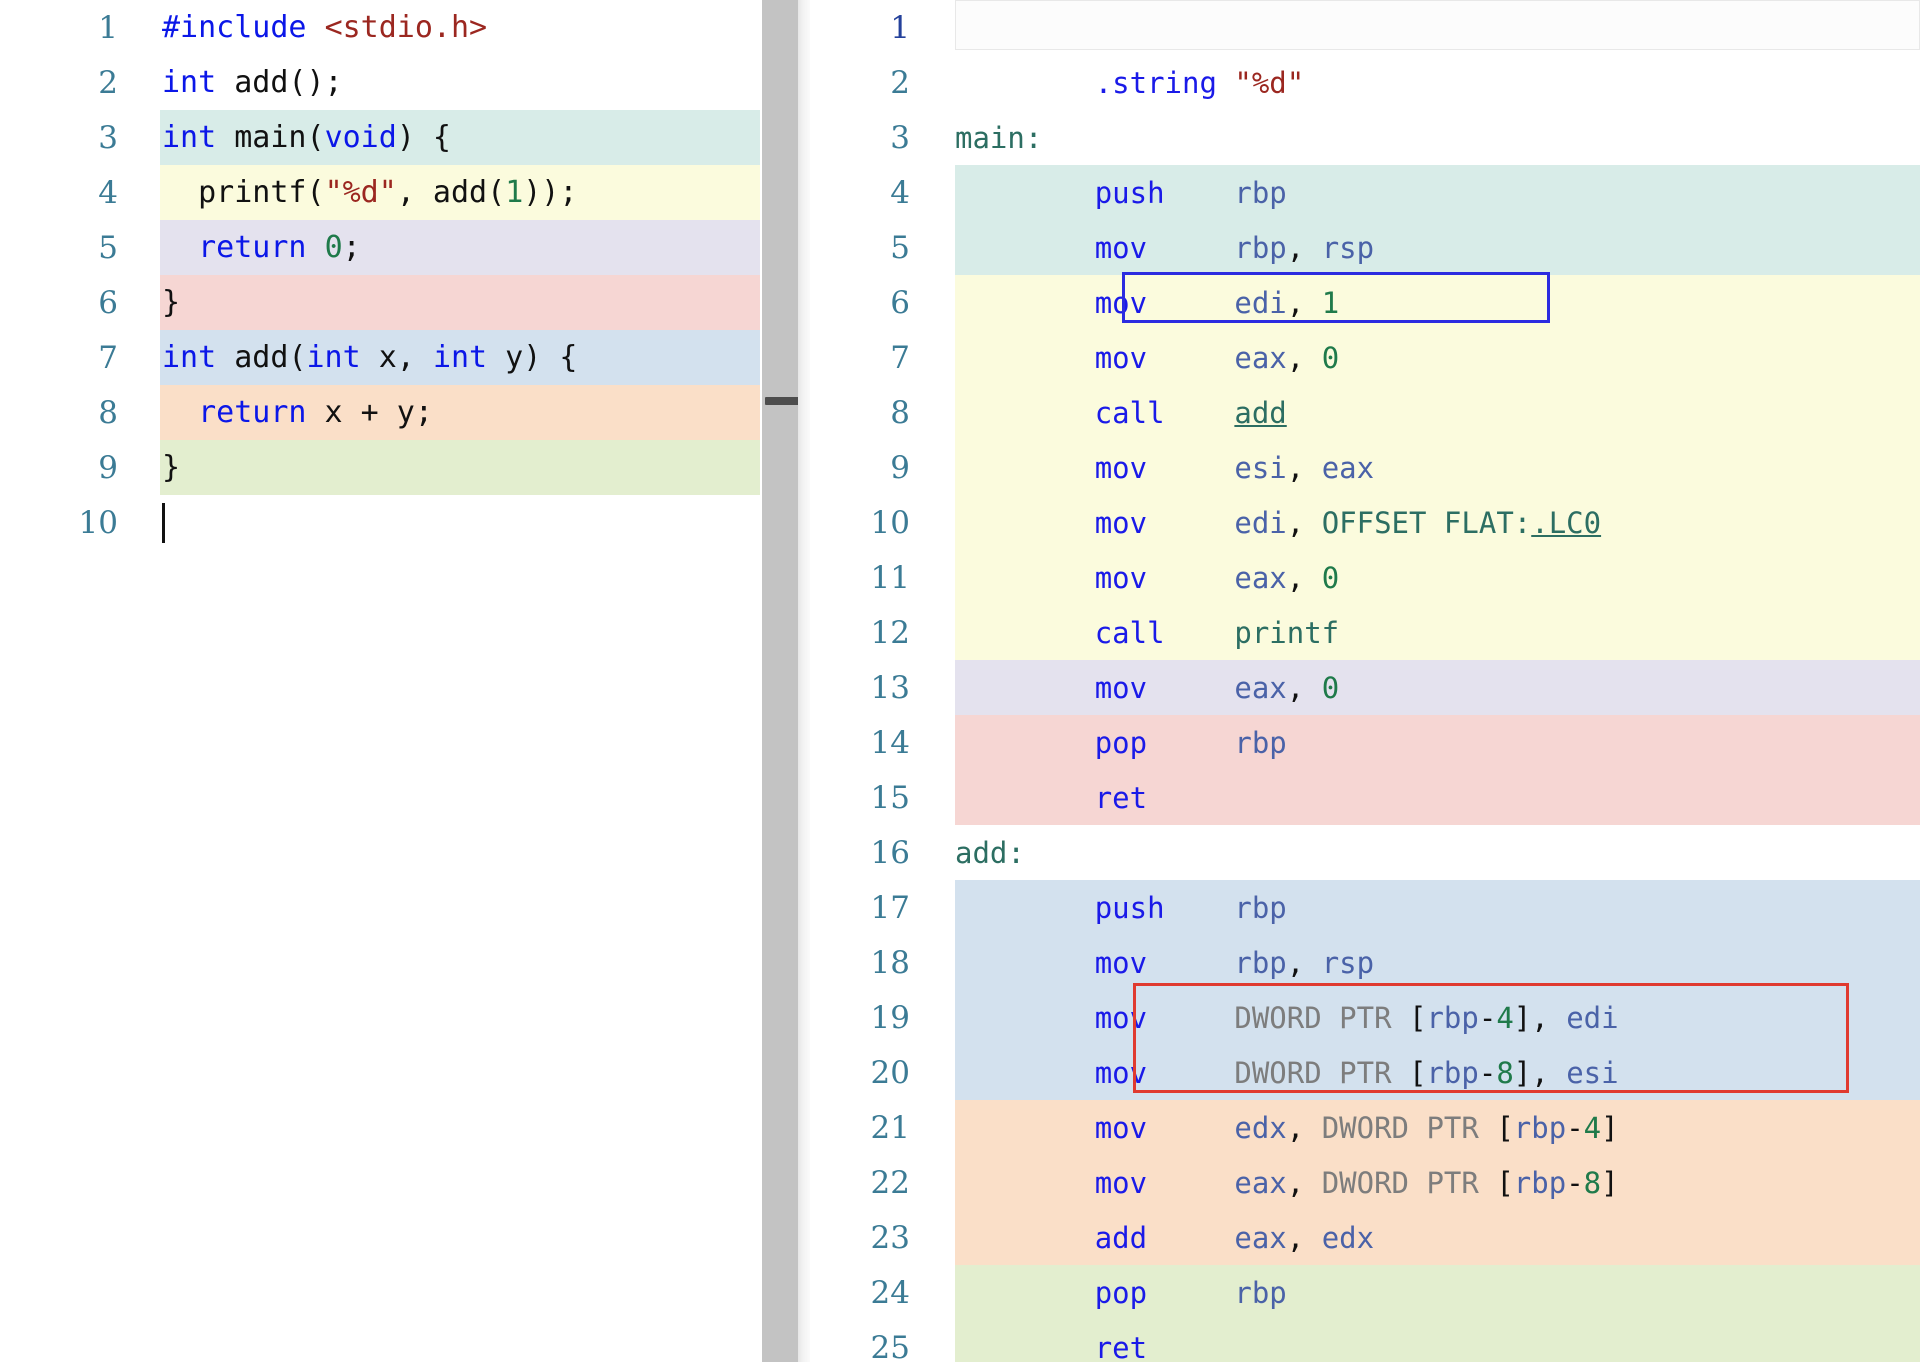 This screenshot has width=1920, height=1362. I want to click on source-line: 8 return x + y;, so click(380, 412).